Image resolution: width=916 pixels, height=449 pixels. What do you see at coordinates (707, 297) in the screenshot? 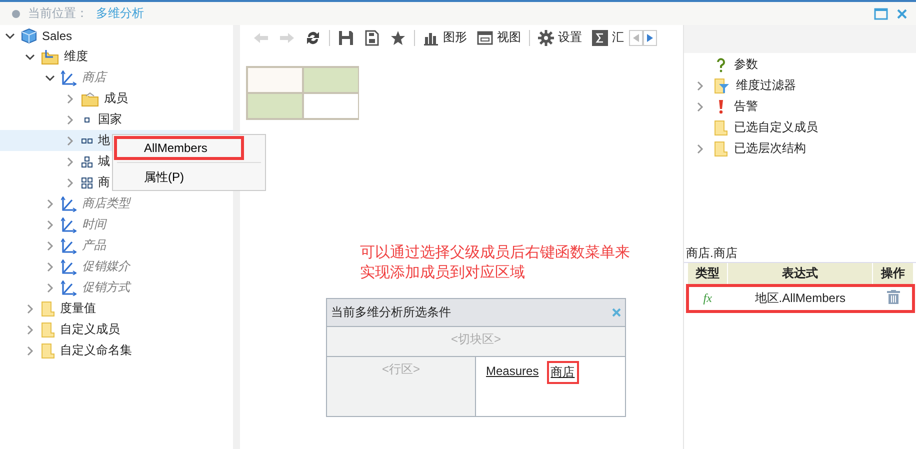
I see `function-icon: fx` at bounding box center [707, 297].